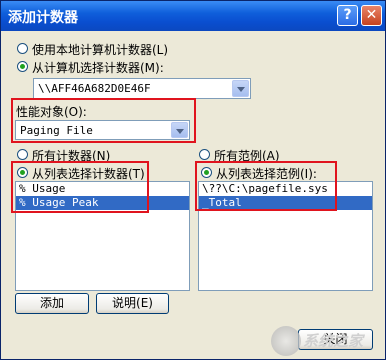 The width and height of the screenshot is (386, 360). Describe the element at coordinates (22, 66) in the screenshot. I see `remote-counters-radio` at that location.